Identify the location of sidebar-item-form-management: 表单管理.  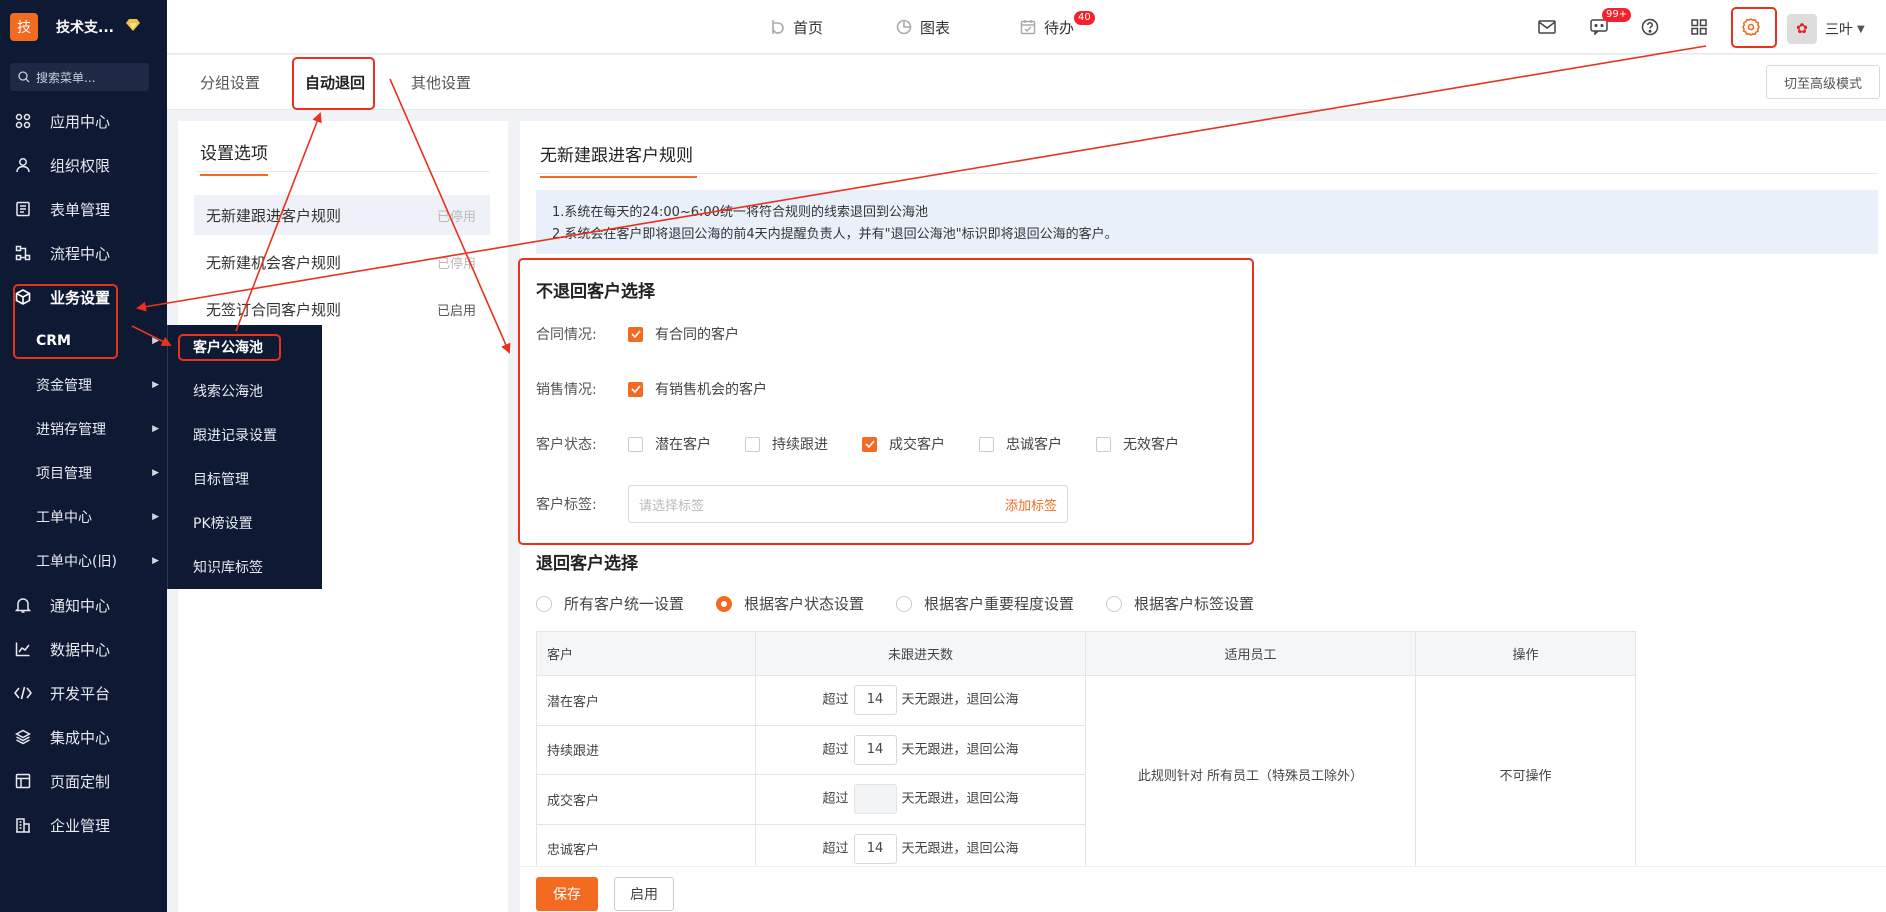
(83, 209).